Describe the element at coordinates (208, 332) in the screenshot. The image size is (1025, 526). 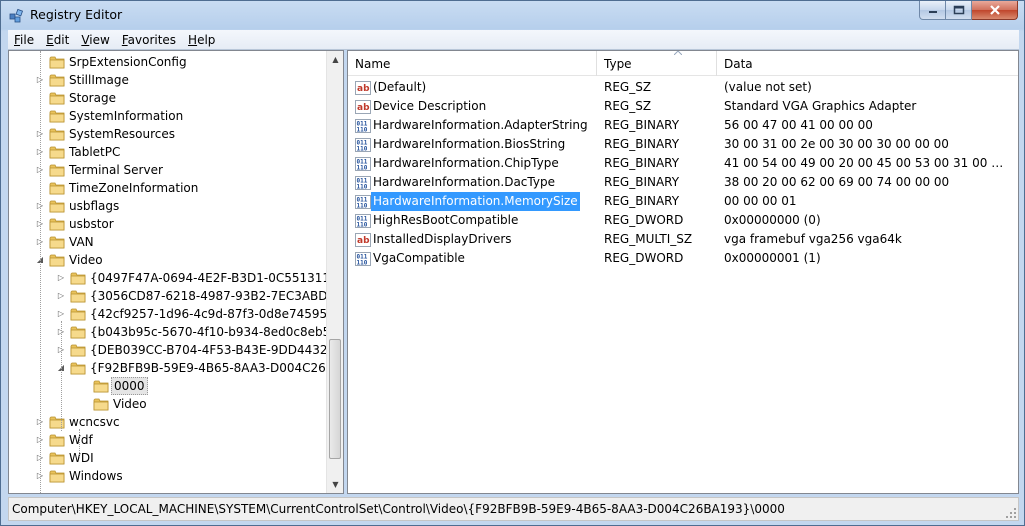
I see `tree-item-label: {b043b95c-5670-4f10-b934-8ed0c8eb59a8}` at that location.